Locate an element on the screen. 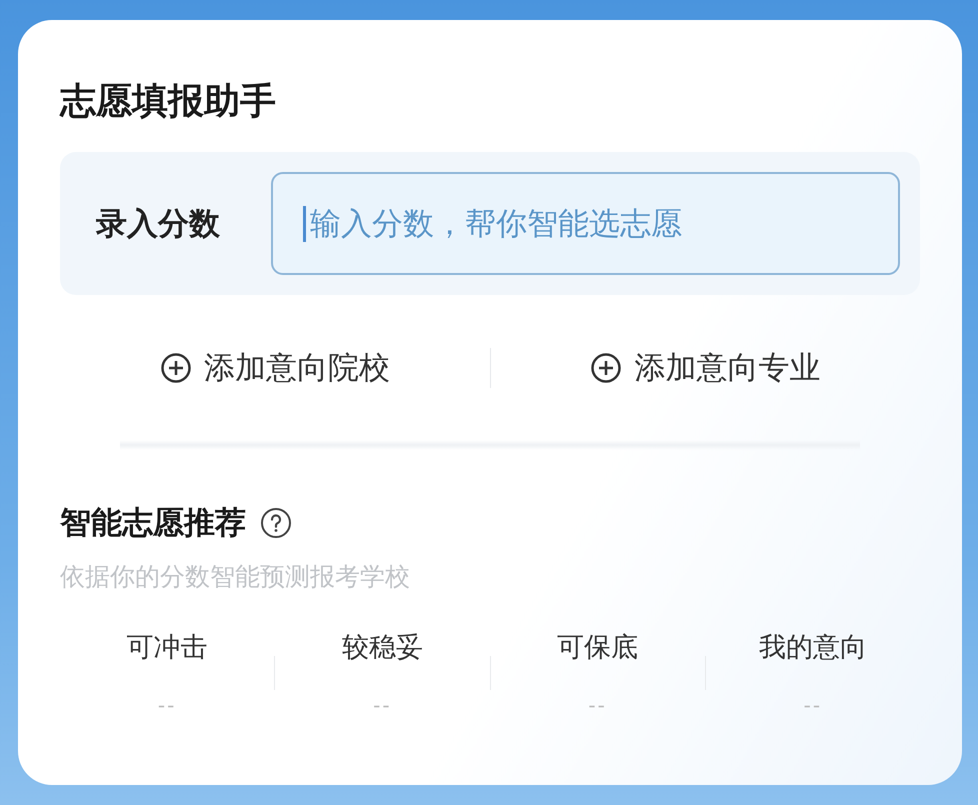 This screenshot has width=978, height=805. help-icon is located at coordinates (276, 523).